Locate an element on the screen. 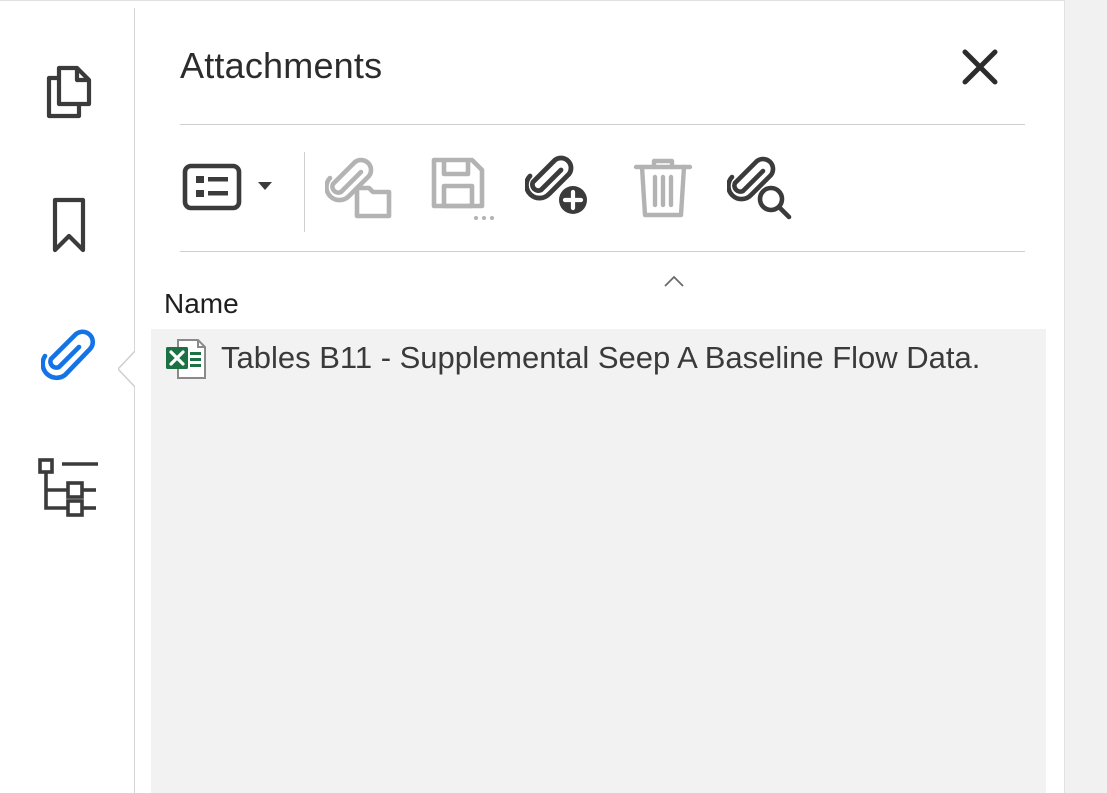 This screenshot has height=793, width=1107. sort-ascending-icon is located at coordinates (674, 283).